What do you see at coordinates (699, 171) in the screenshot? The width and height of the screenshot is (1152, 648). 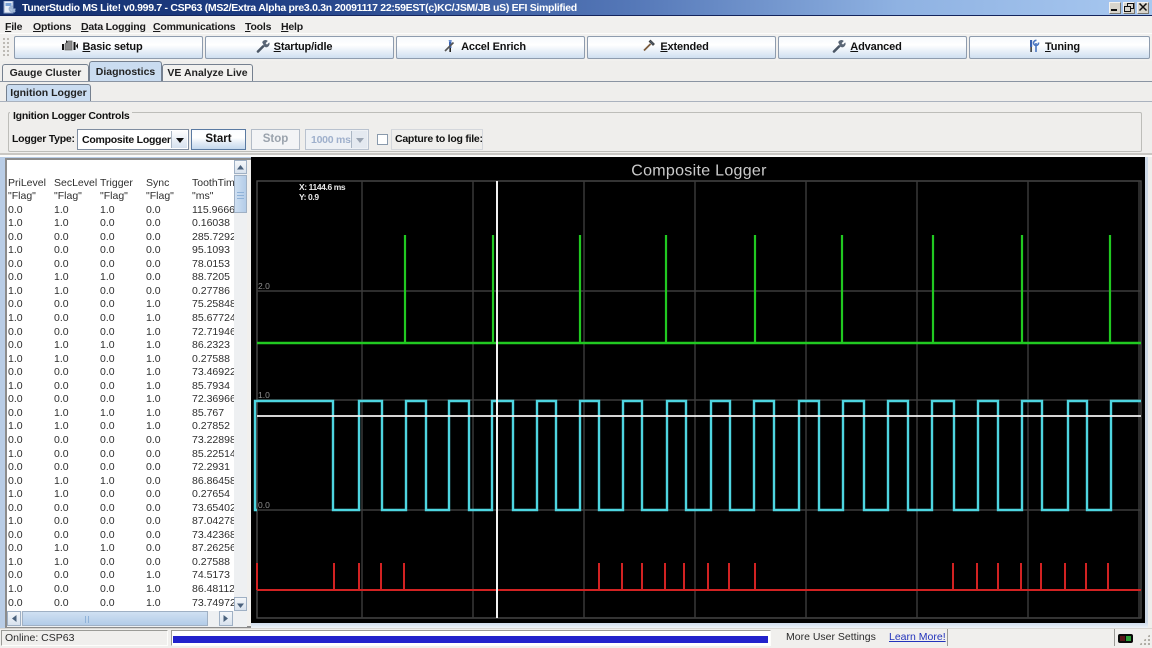 I see `svg-text: Composite Logger` at bounding box center [699, 171].